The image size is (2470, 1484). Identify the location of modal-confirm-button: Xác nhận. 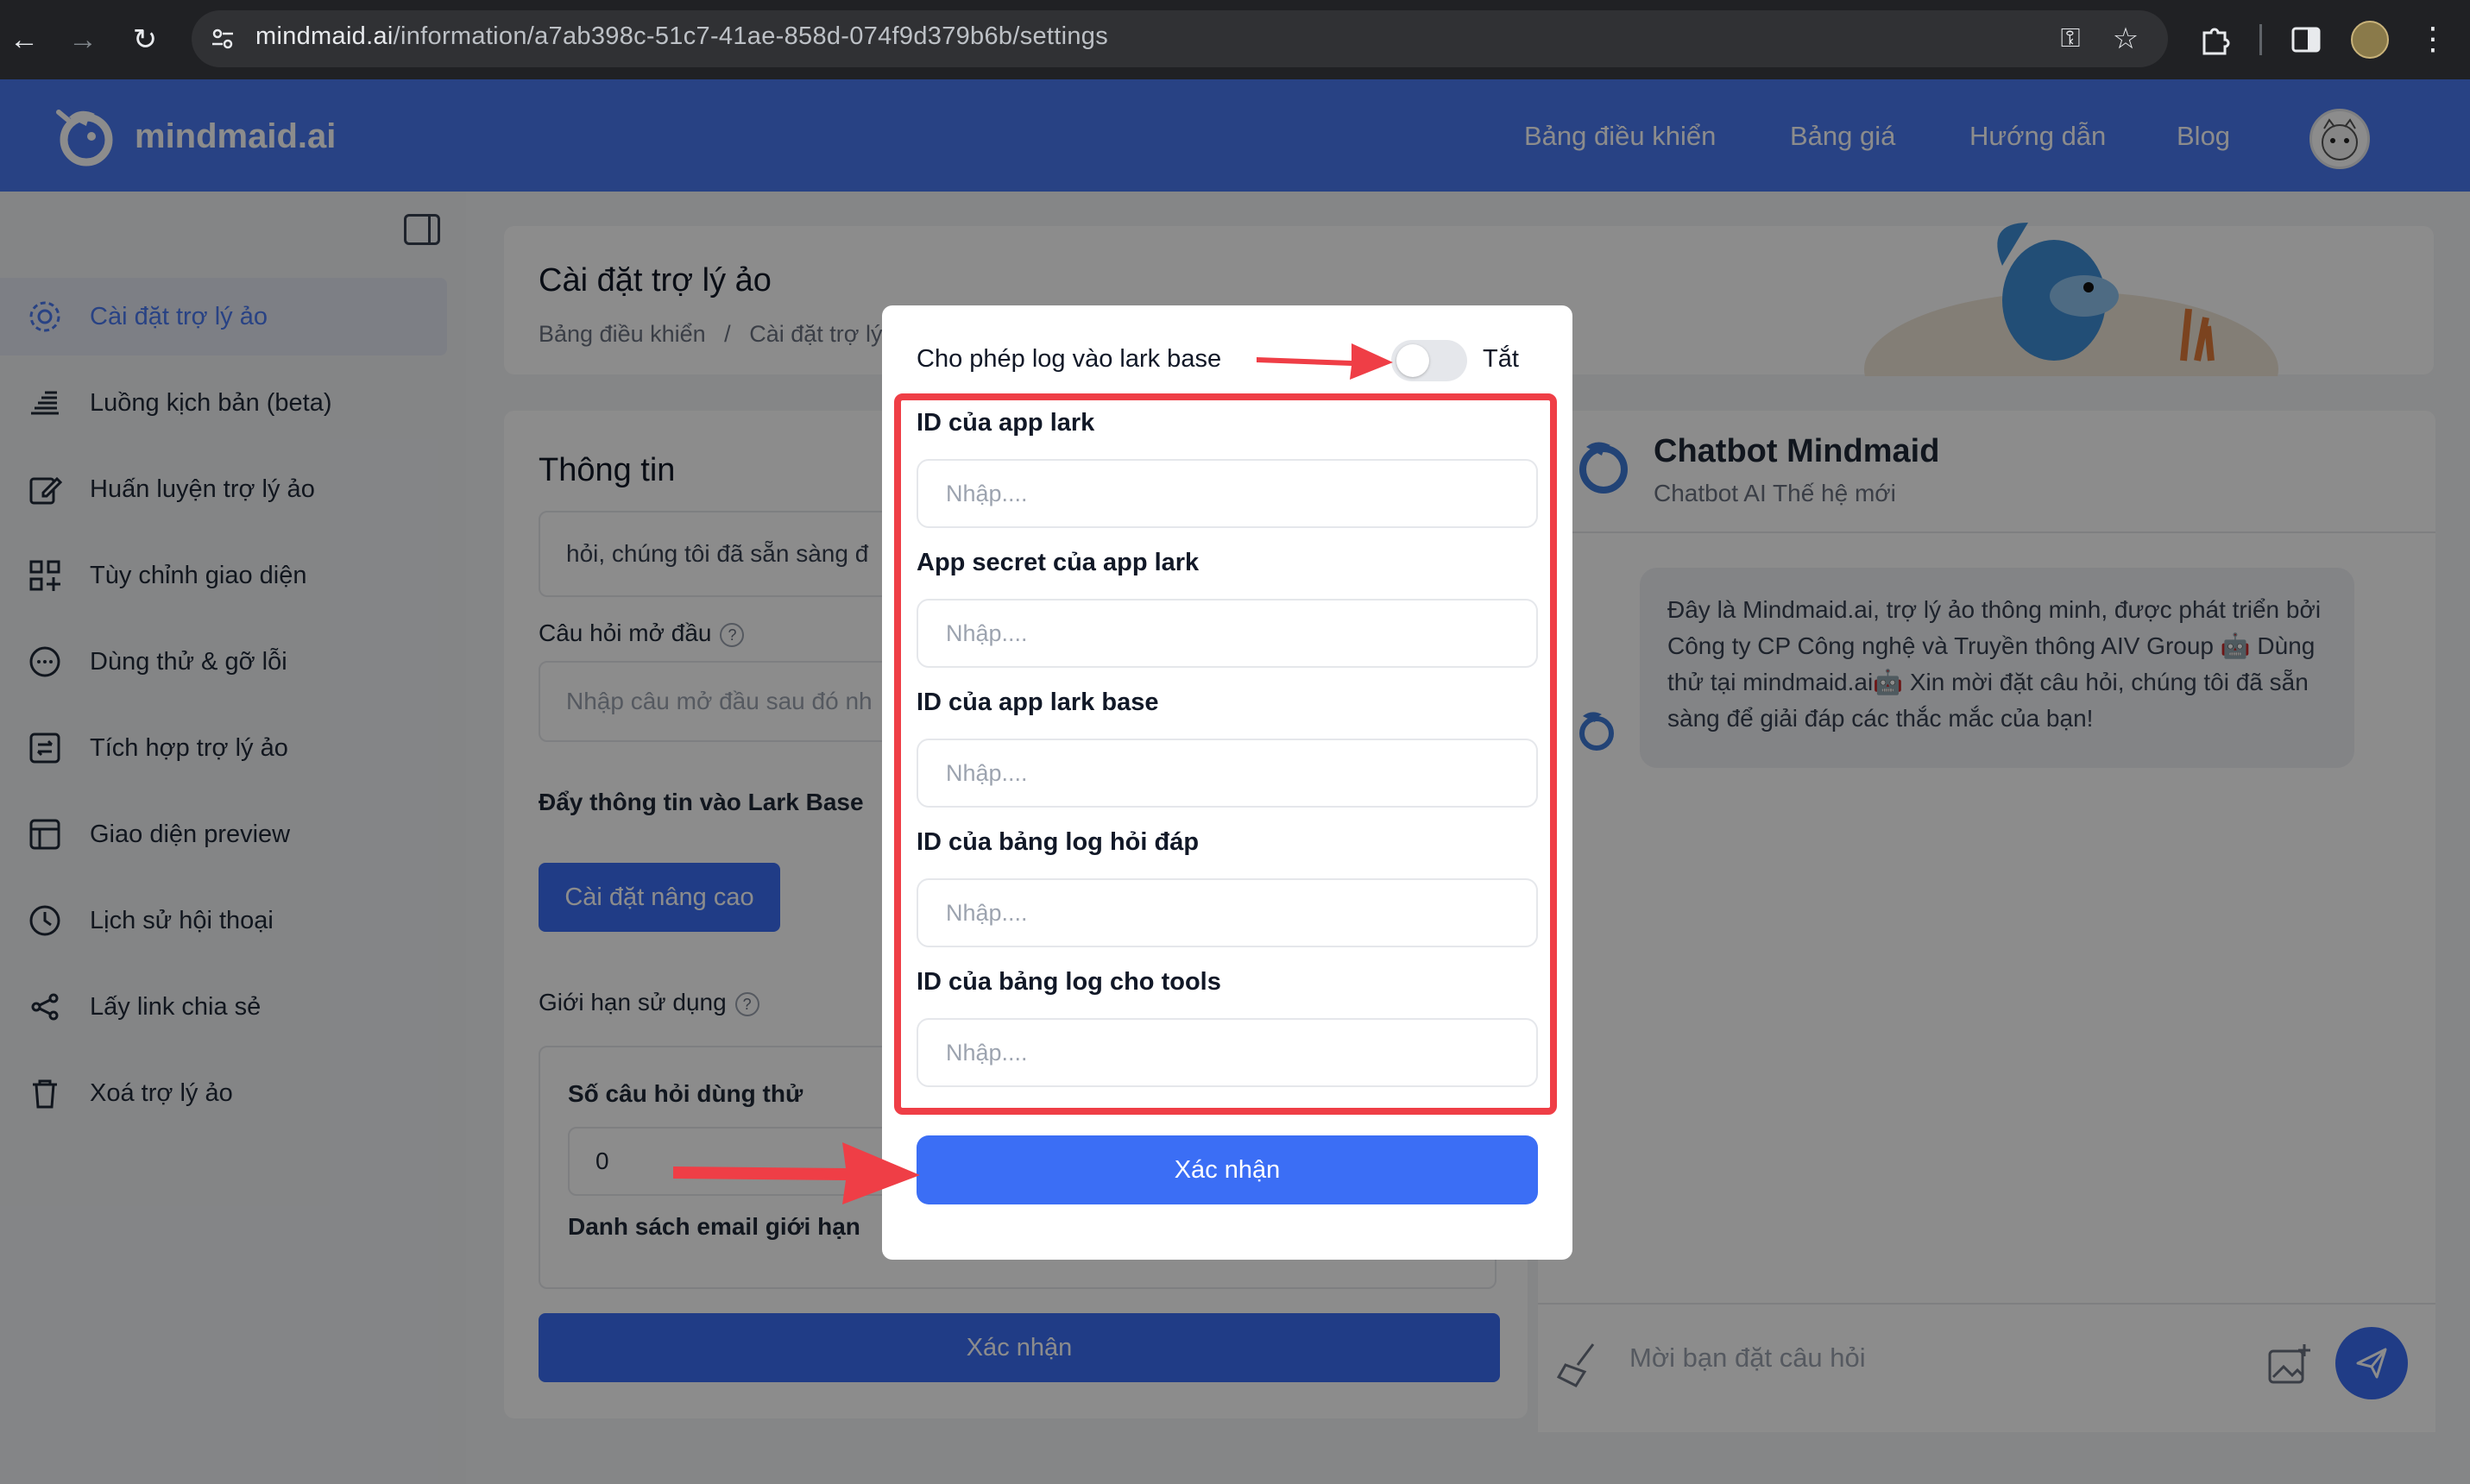
(1227, 1169).